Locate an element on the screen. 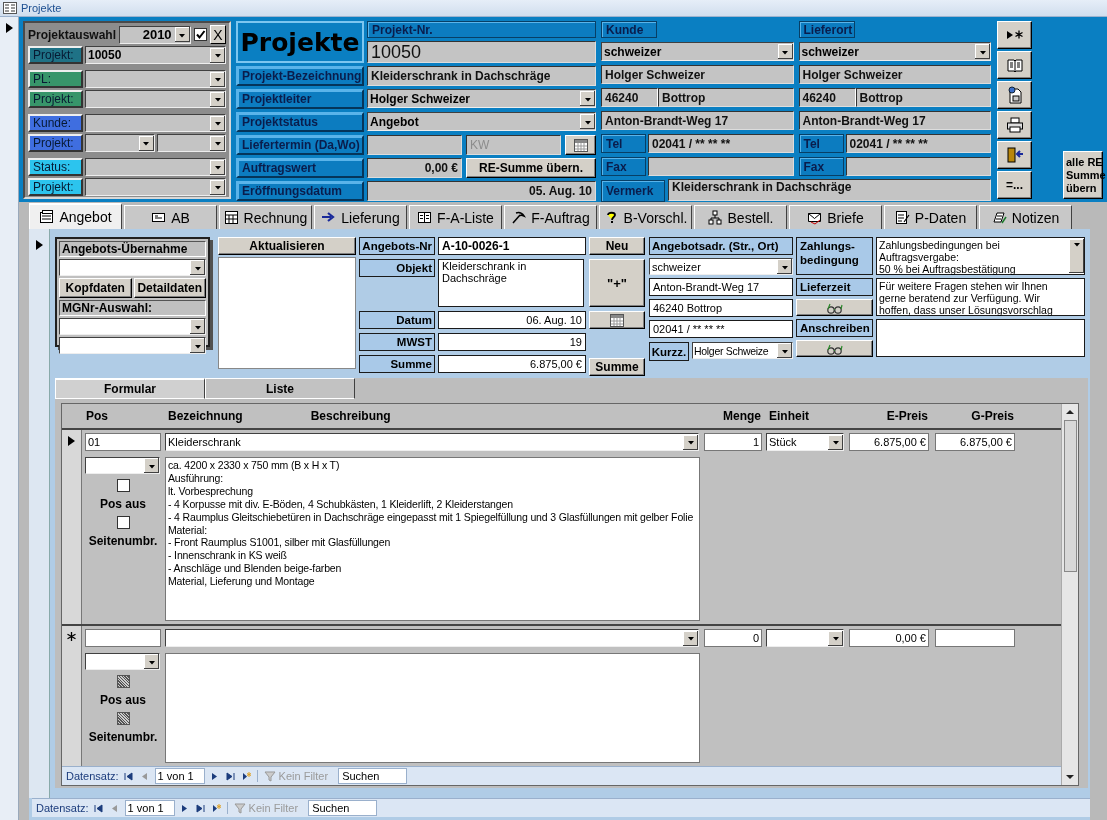  memo-field: Kleiderschrank in Dachschräge is located at coordinates (511, 283).